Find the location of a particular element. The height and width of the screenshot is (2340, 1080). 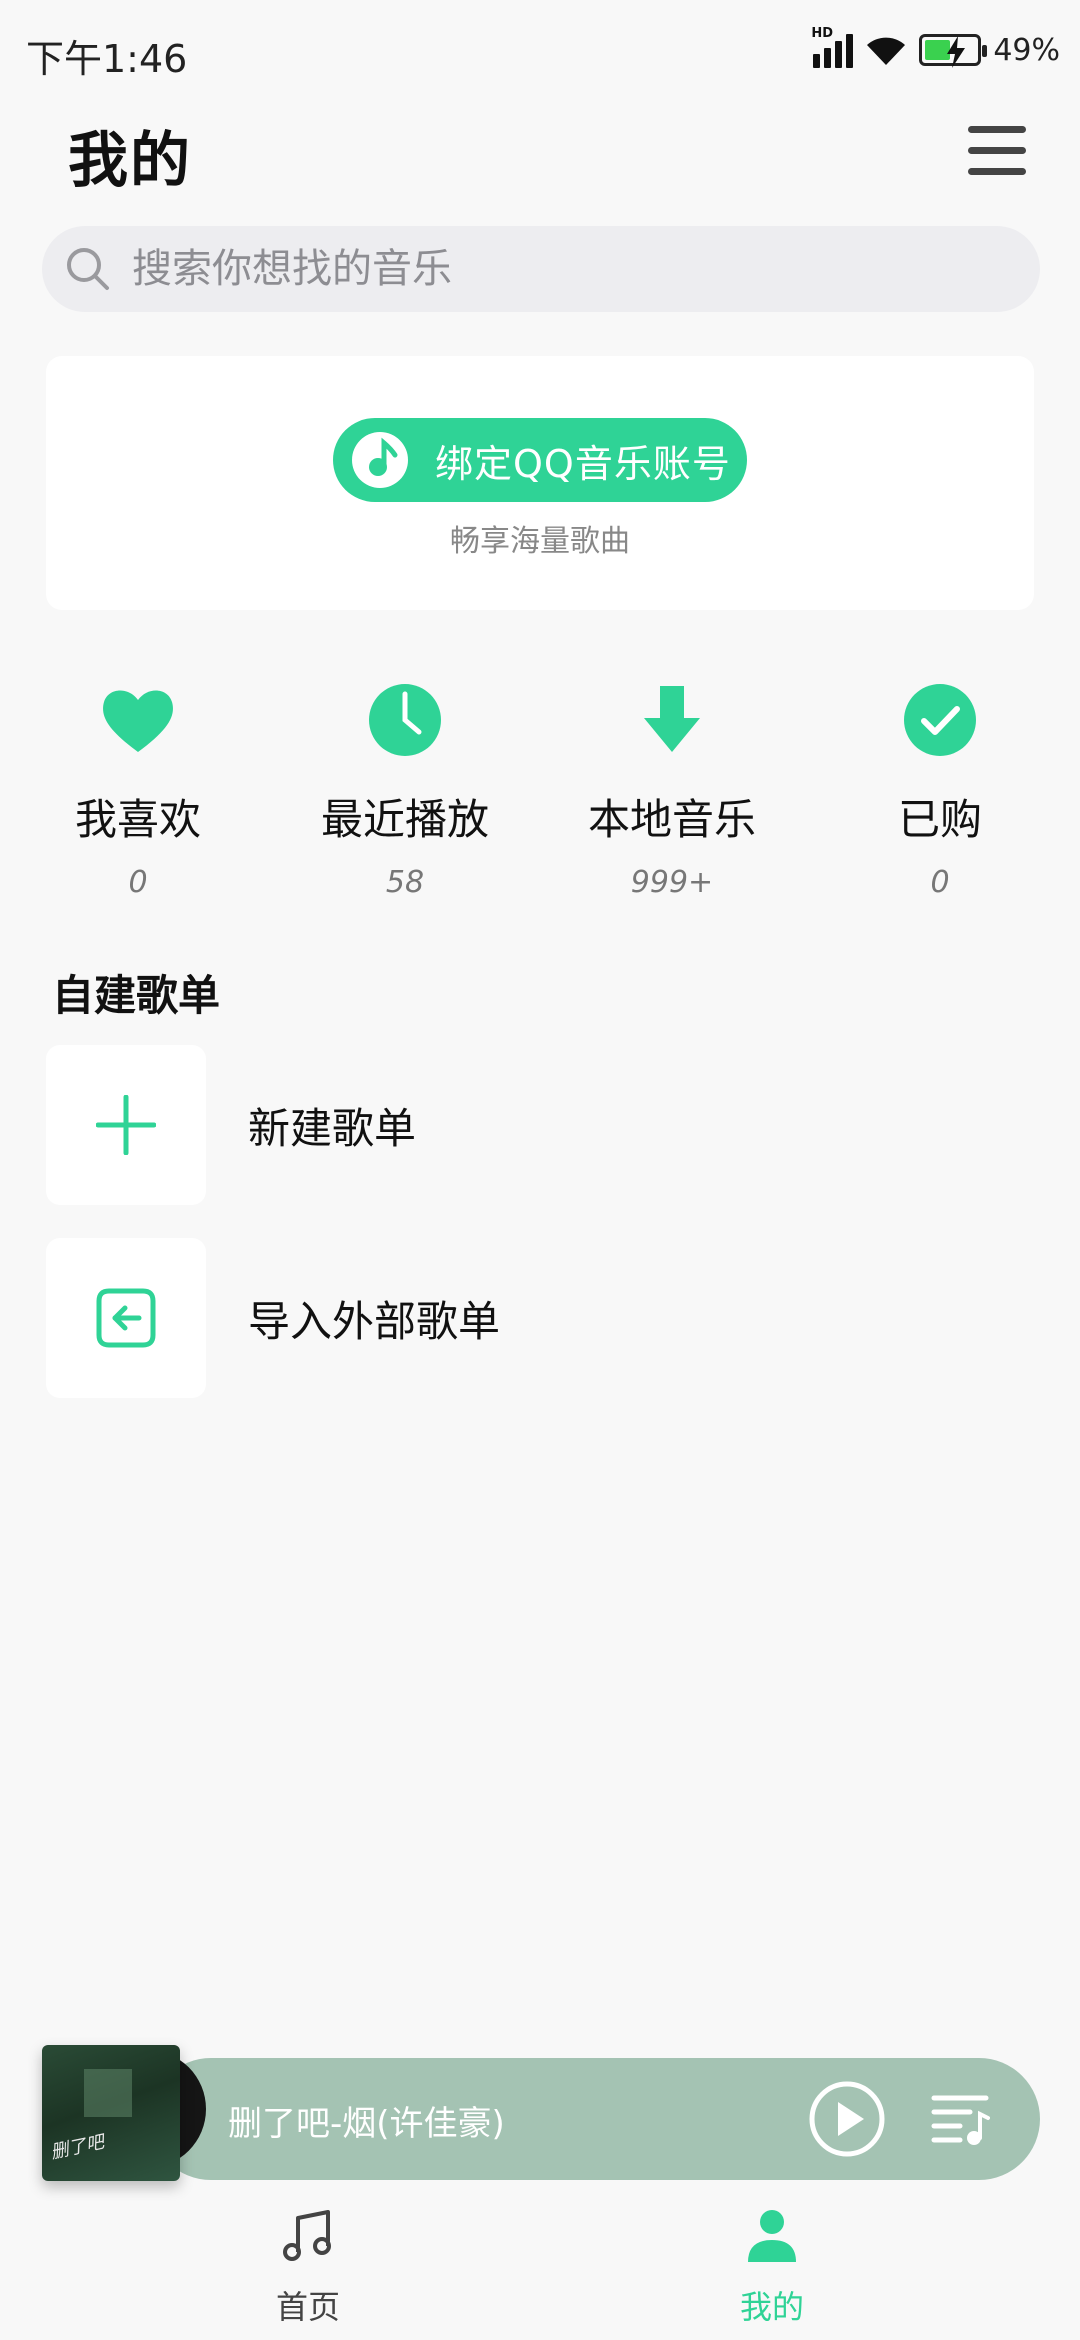

search-bar is located at coordinates (541, 269).